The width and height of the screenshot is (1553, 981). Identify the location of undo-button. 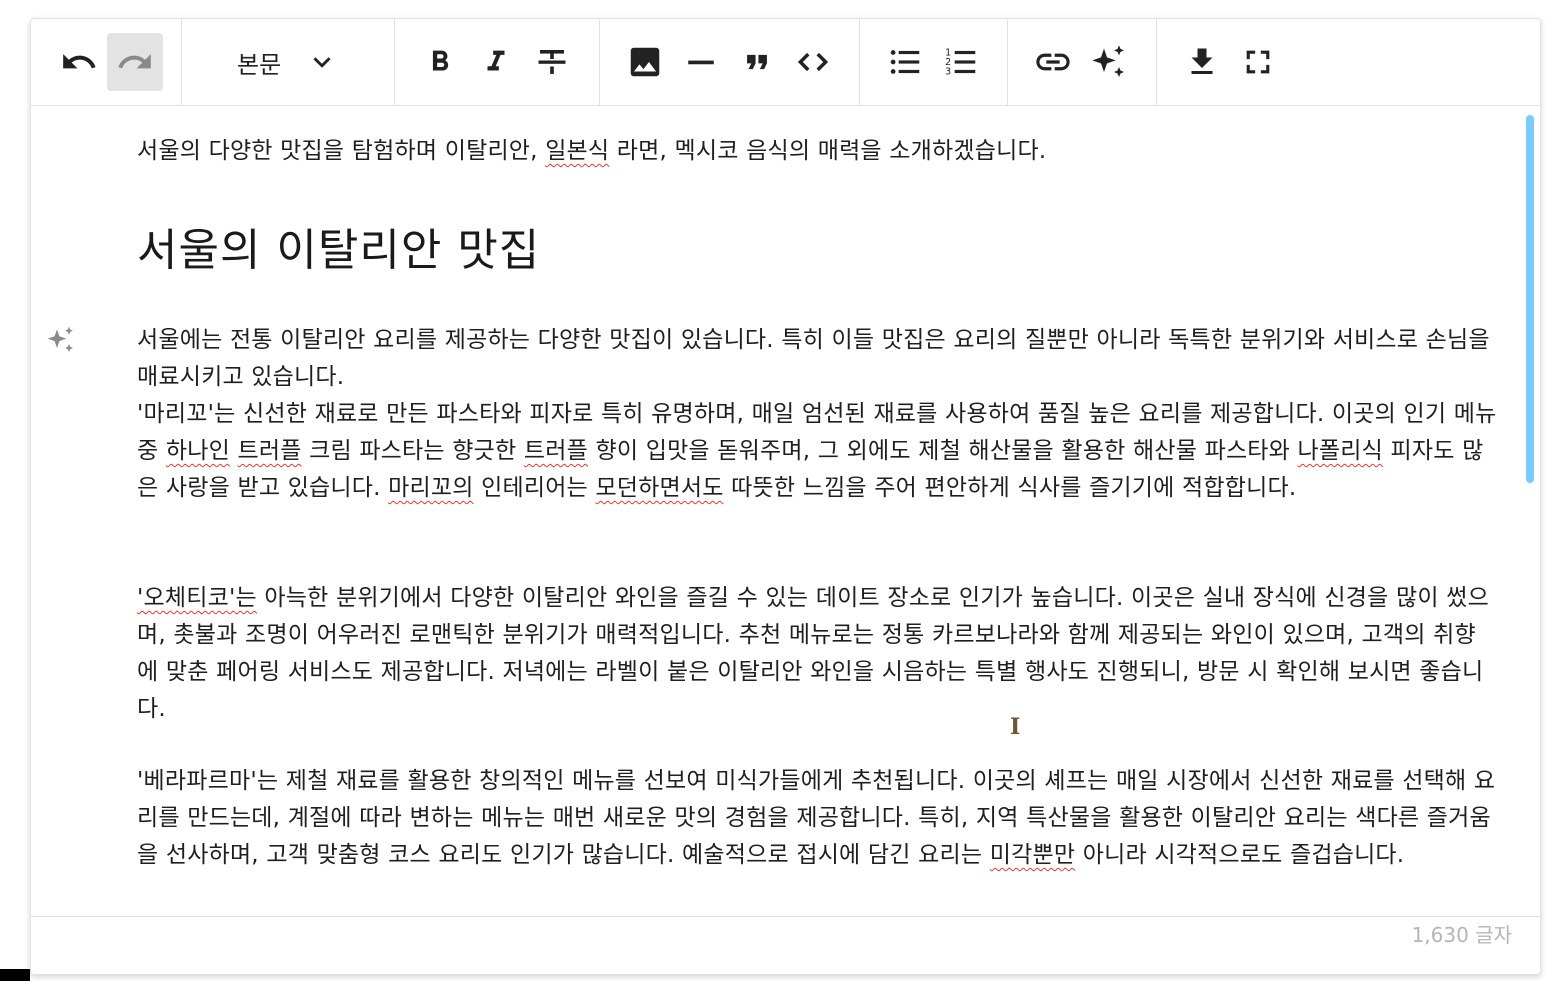
(79, 62).